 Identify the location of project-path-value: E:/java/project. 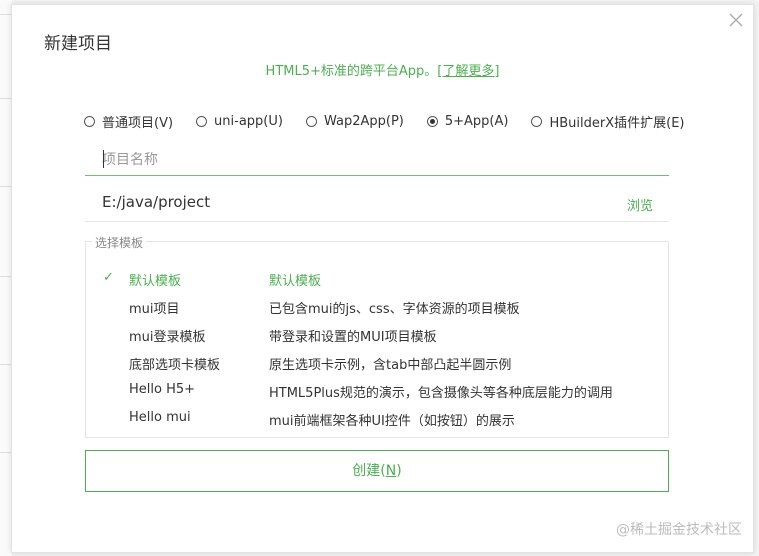
(156, 202).